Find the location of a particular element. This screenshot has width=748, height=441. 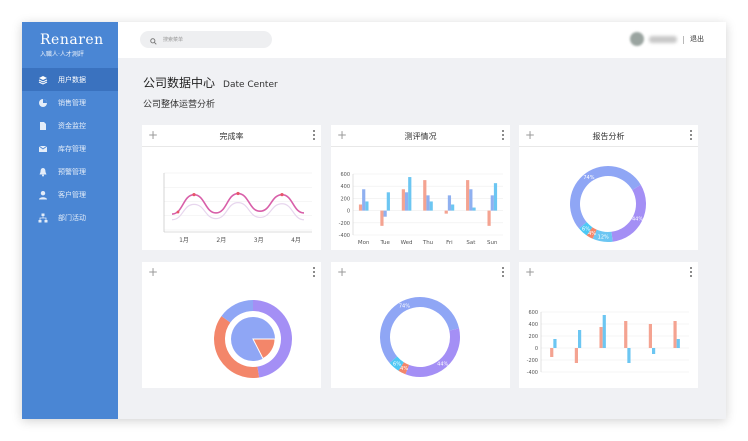

layers-icon is located at coordinates (43, 80).